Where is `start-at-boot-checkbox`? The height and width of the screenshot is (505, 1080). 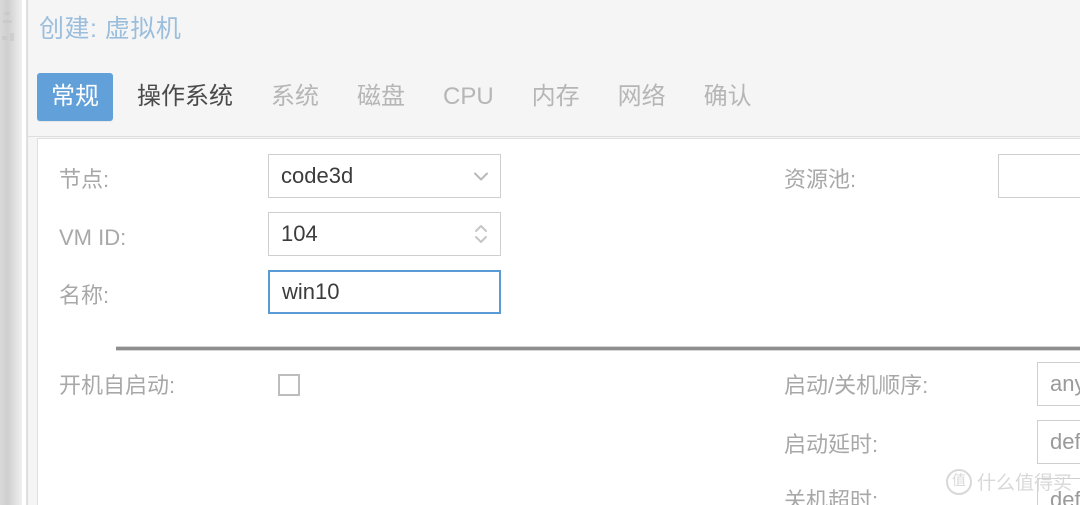 start-at-boot-checkbox is located at coordinates (289, 385).